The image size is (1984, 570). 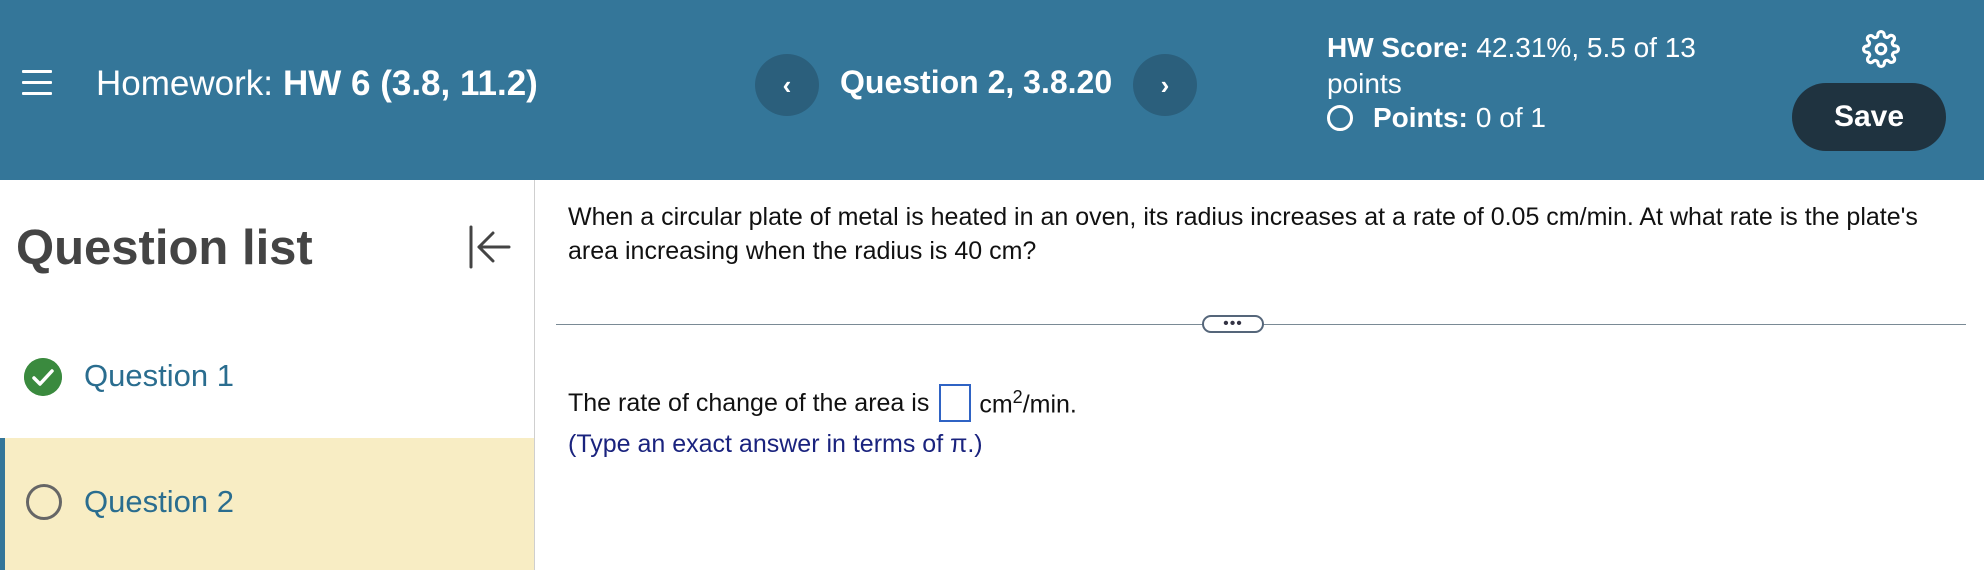 What do you see at coordinates (1233, 324) in the screenshot?
I see `expand-handle: •••` at bounding box center [1233, 324].